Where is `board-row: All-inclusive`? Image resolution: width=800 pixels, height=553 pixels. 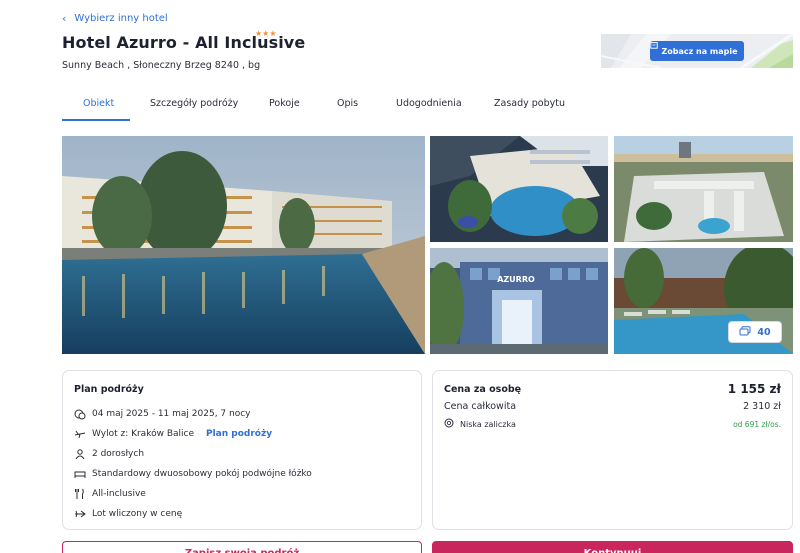 board-row: All-inclusive is located at coordinates (110, 494).